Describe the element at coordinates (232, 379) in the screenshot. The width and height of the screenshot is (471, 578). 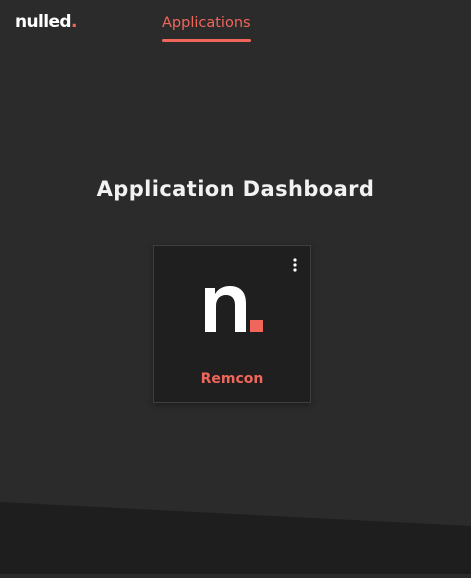
I see `app-name: Remcon` at that location.